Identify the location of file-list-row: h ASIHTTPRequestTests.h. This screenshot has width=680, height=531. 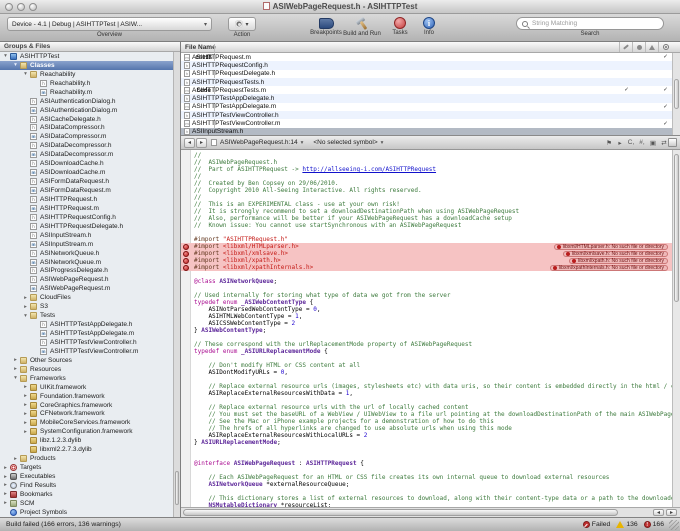
(426, 82).